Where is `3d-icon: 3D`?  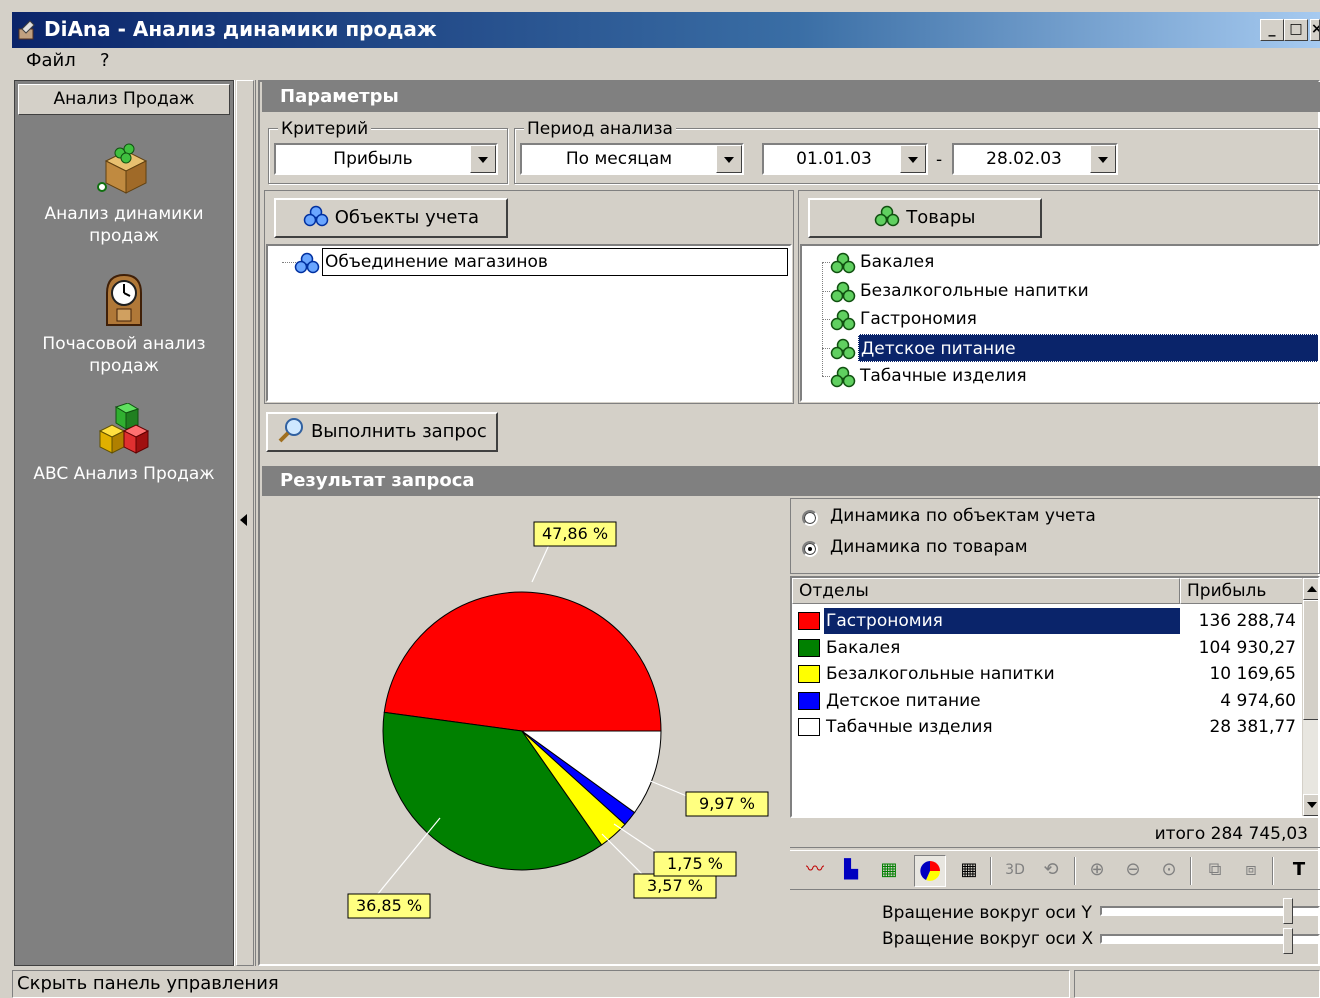 3d-icon: 3D is located at coordinates (1015, 871).